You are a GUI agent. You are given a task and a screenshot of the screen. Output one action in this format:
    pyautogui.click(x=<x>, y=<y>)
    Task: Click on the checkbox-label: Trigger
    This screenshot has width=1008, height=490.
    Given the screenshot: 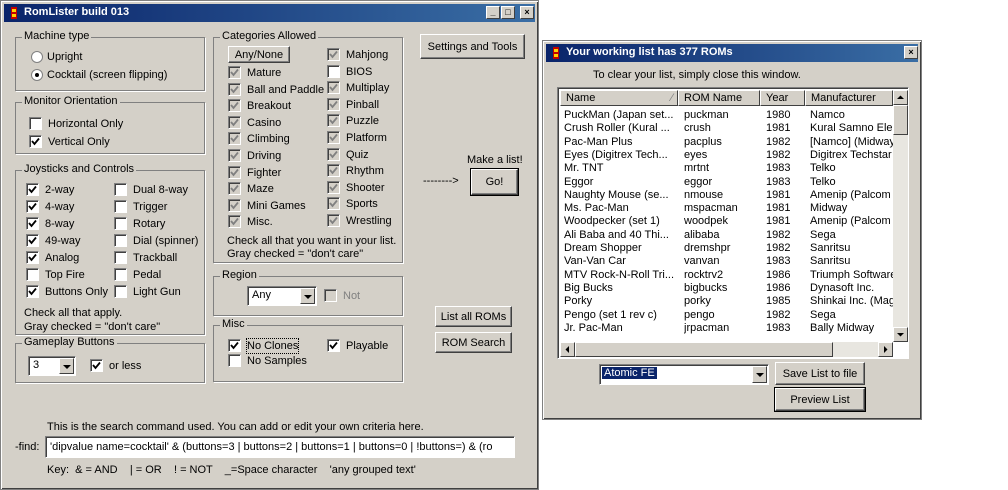 What is the action you would take?
    pyautogui.click(x=150, y=207)
    